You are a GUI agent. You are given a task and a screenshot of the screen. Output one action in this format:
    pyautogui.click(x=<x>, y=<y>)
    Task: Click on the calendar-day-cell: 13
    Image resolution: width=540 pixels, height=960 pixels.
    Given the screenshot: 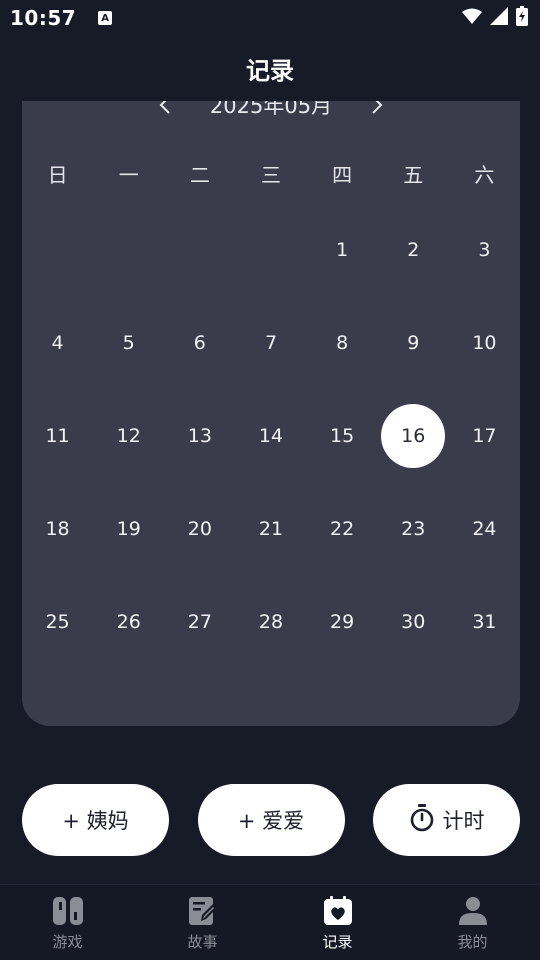 What is the action you would take?
    pyautogui.click(x=199, y=435)
    